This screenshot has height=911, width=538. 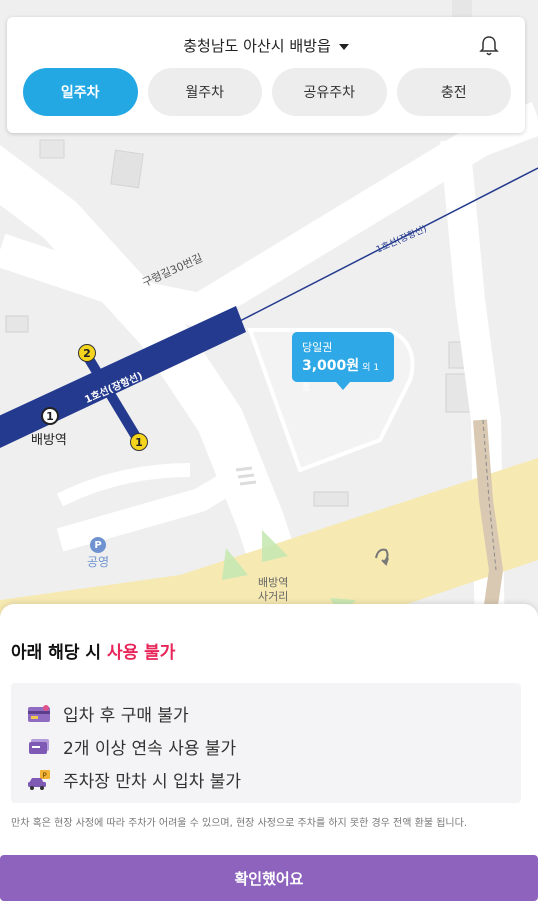 What do you see at coordinates (343, 46) in the screenshot?
I see `caret-down-icon` at bounding box center [343, 46].